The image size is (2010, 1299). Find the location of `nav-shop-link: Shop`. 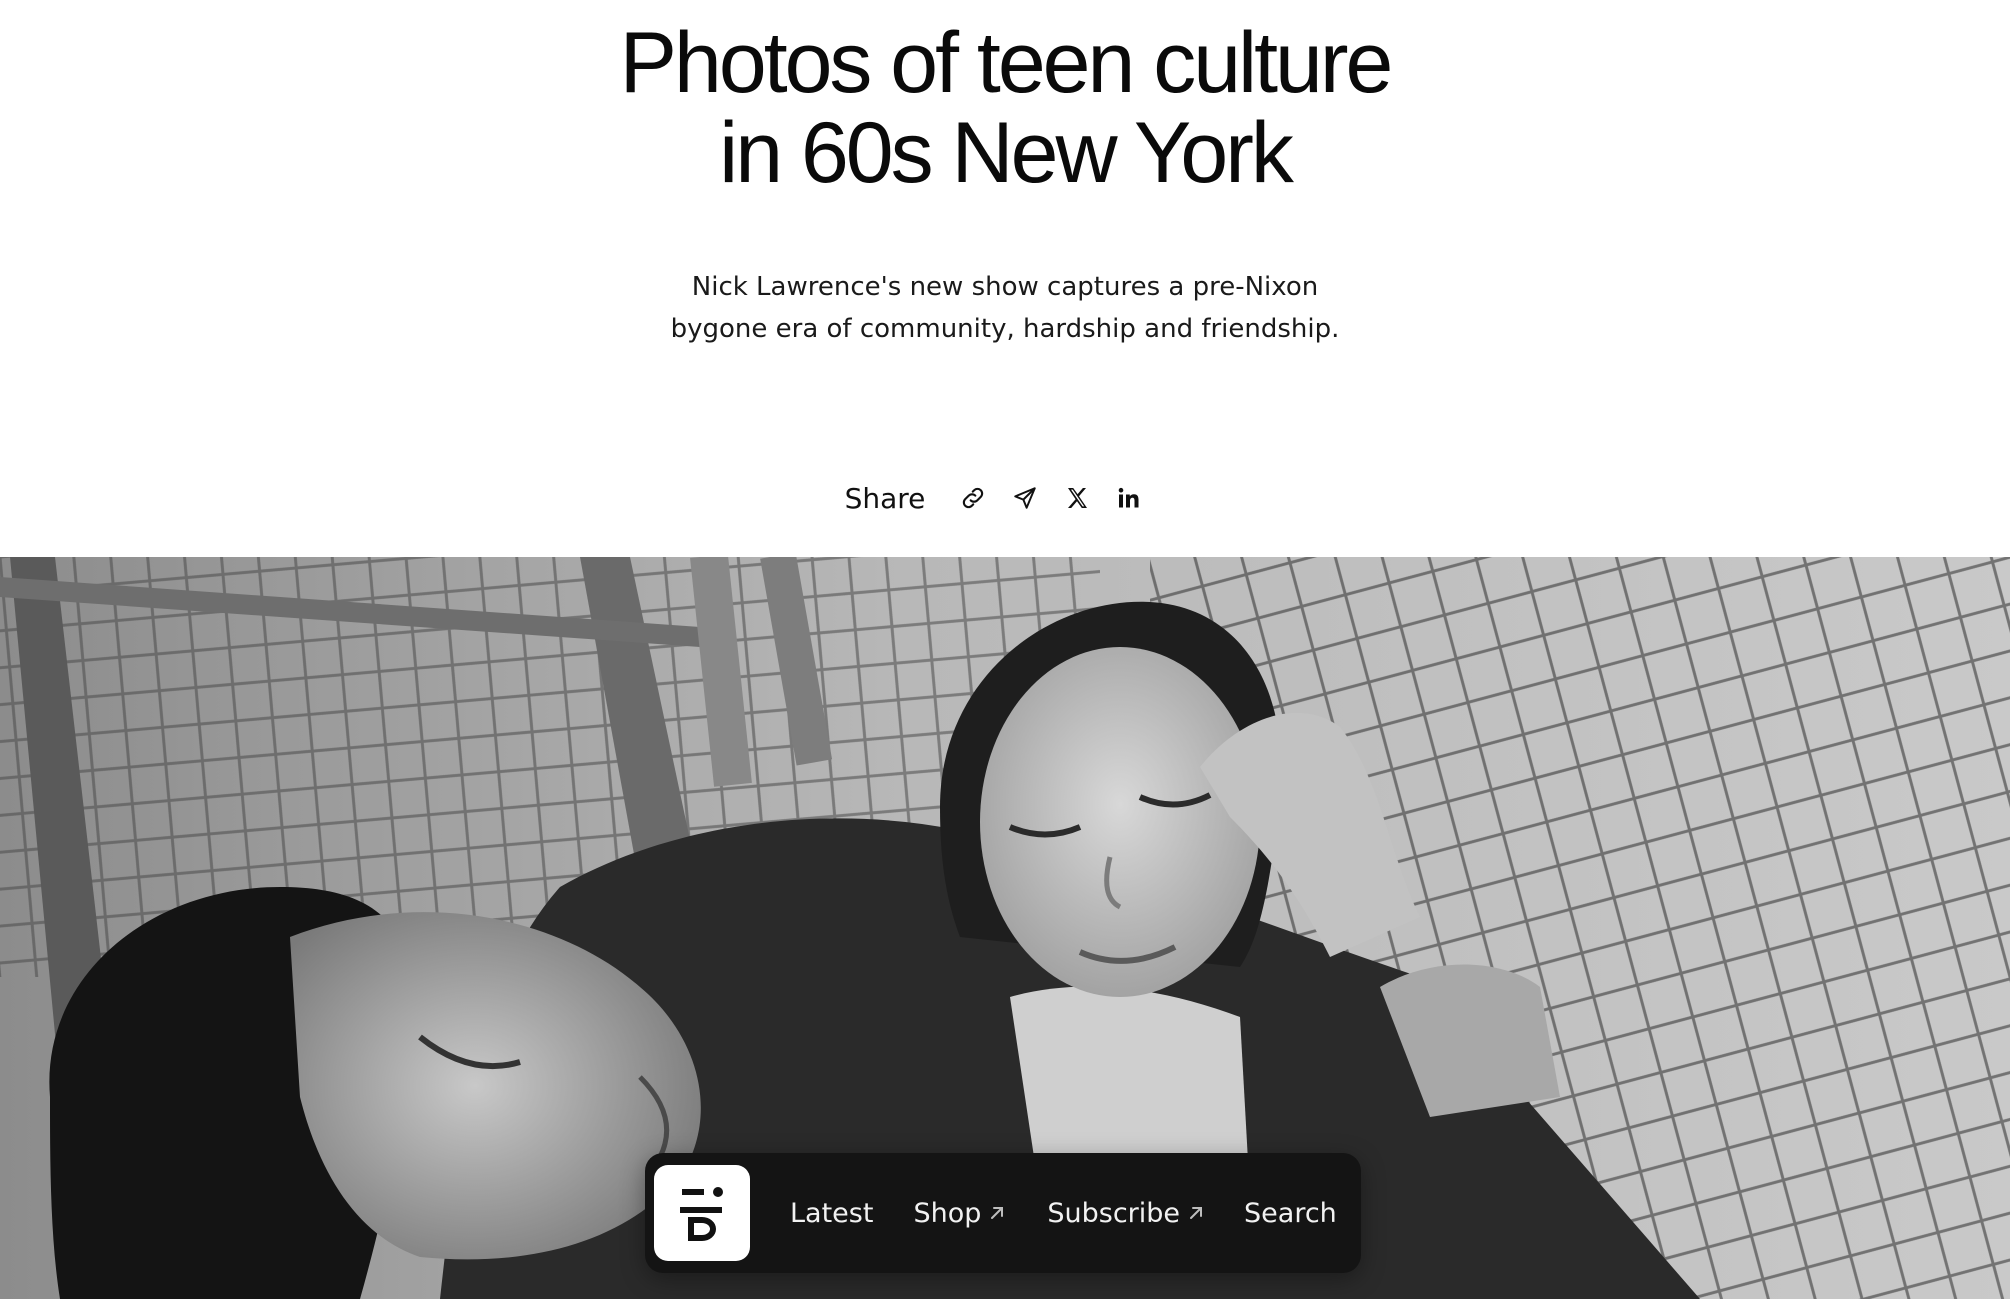

nav-shop-link: Shop is located at coordinates (960, 1213).